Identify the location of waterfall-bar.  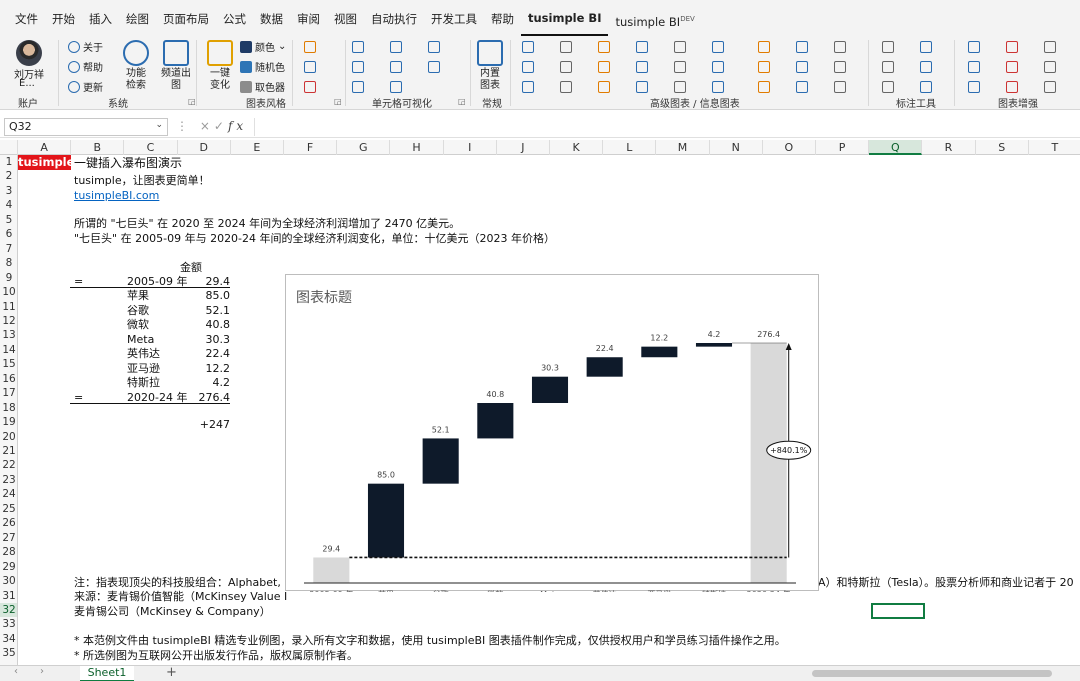
(495, 421).